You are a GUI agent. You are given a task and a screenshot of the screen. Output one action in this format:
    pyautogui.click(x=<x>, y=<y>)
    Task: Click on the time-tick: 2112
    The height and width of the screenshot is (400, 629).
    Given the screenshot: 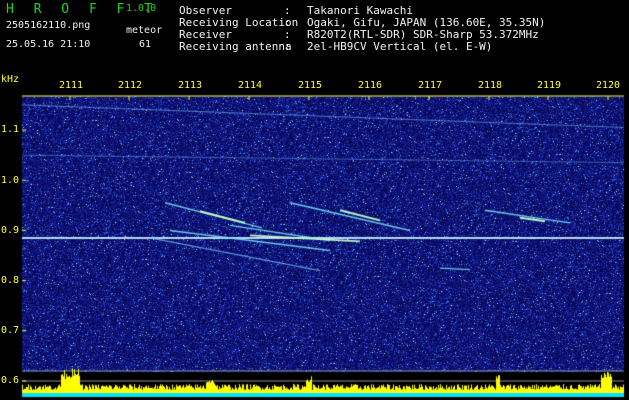 What is the action you would take?
    pyautogui.click(x=130, y=85)
    